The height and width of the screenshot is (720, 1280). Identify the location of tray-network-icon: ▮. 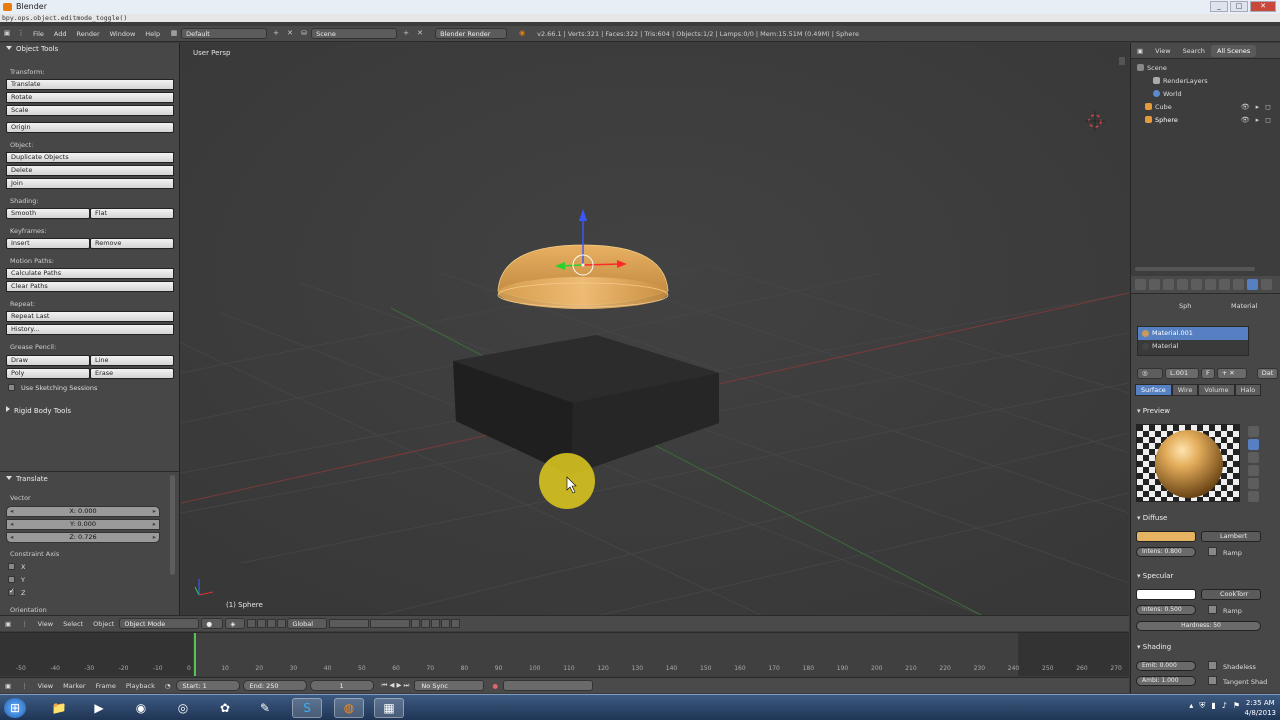
(1213, 706).